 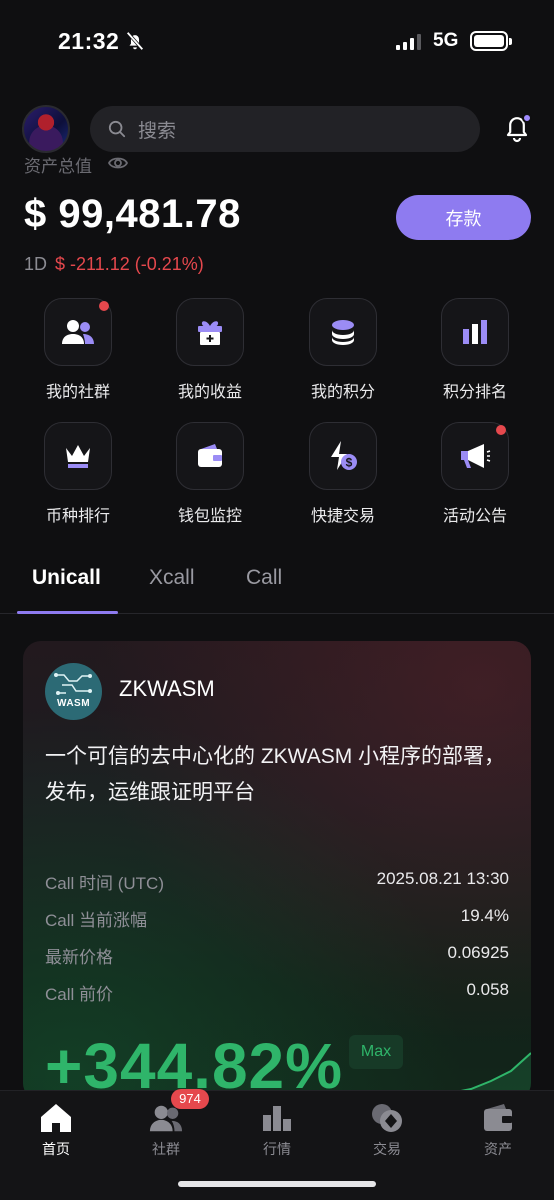 I want to click on tab-call: Call, so click(x=264, y=578).